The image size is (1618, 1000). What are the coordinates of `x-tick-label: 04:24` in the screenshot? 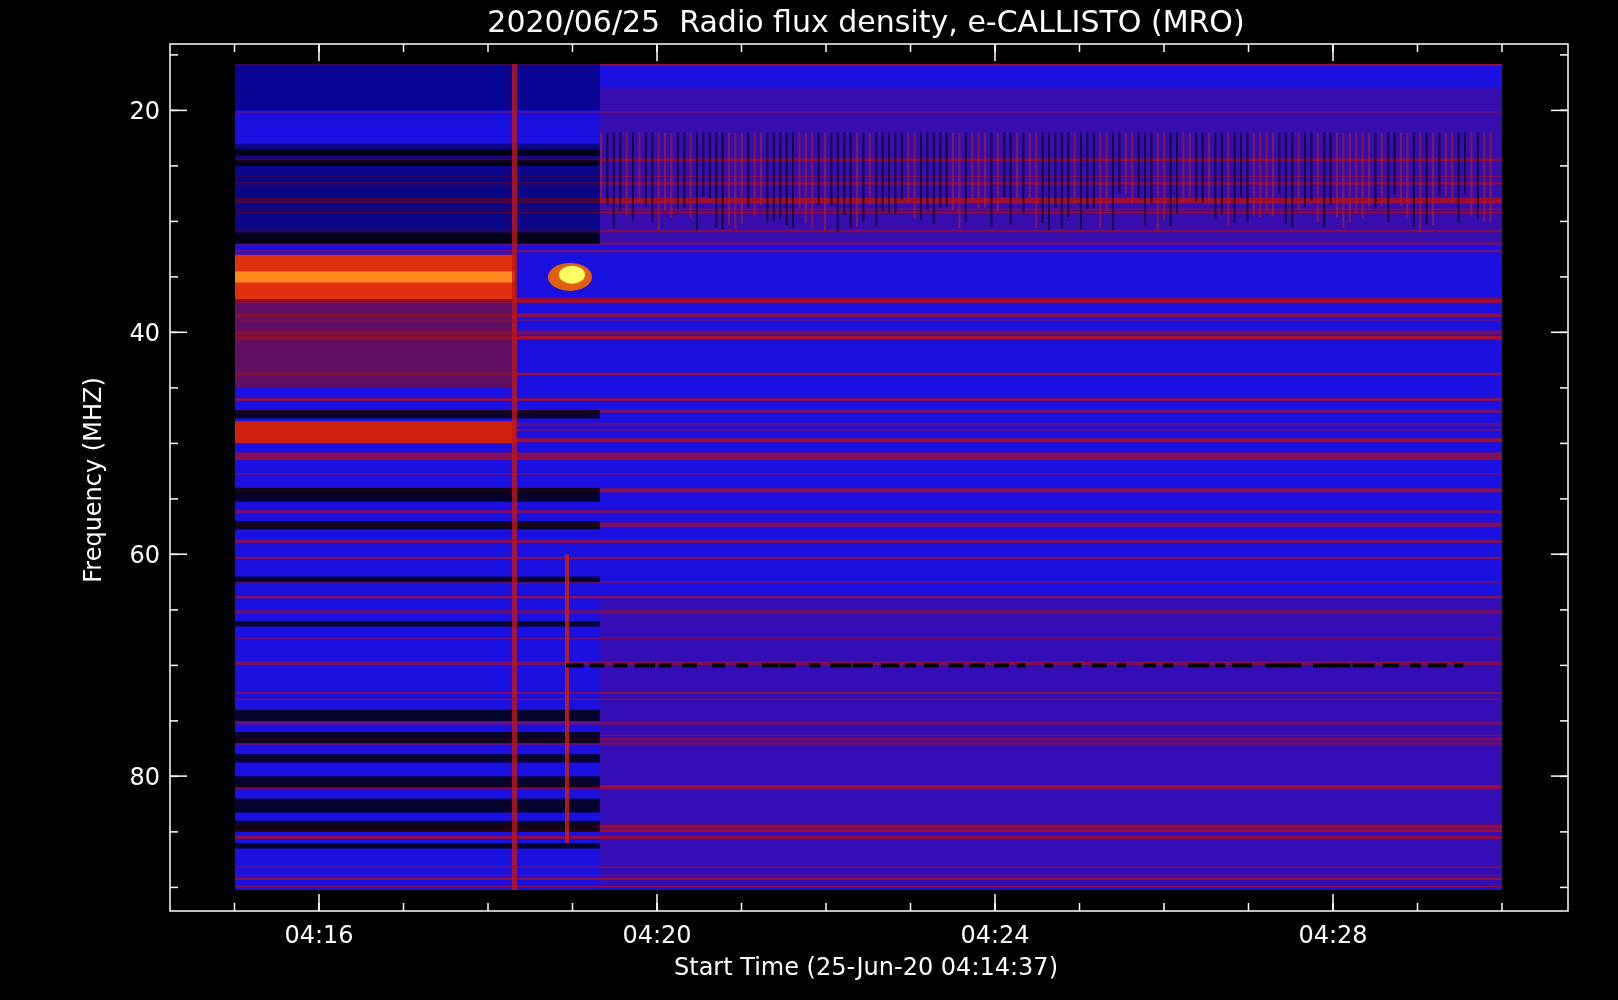 It's located at (995, 935).